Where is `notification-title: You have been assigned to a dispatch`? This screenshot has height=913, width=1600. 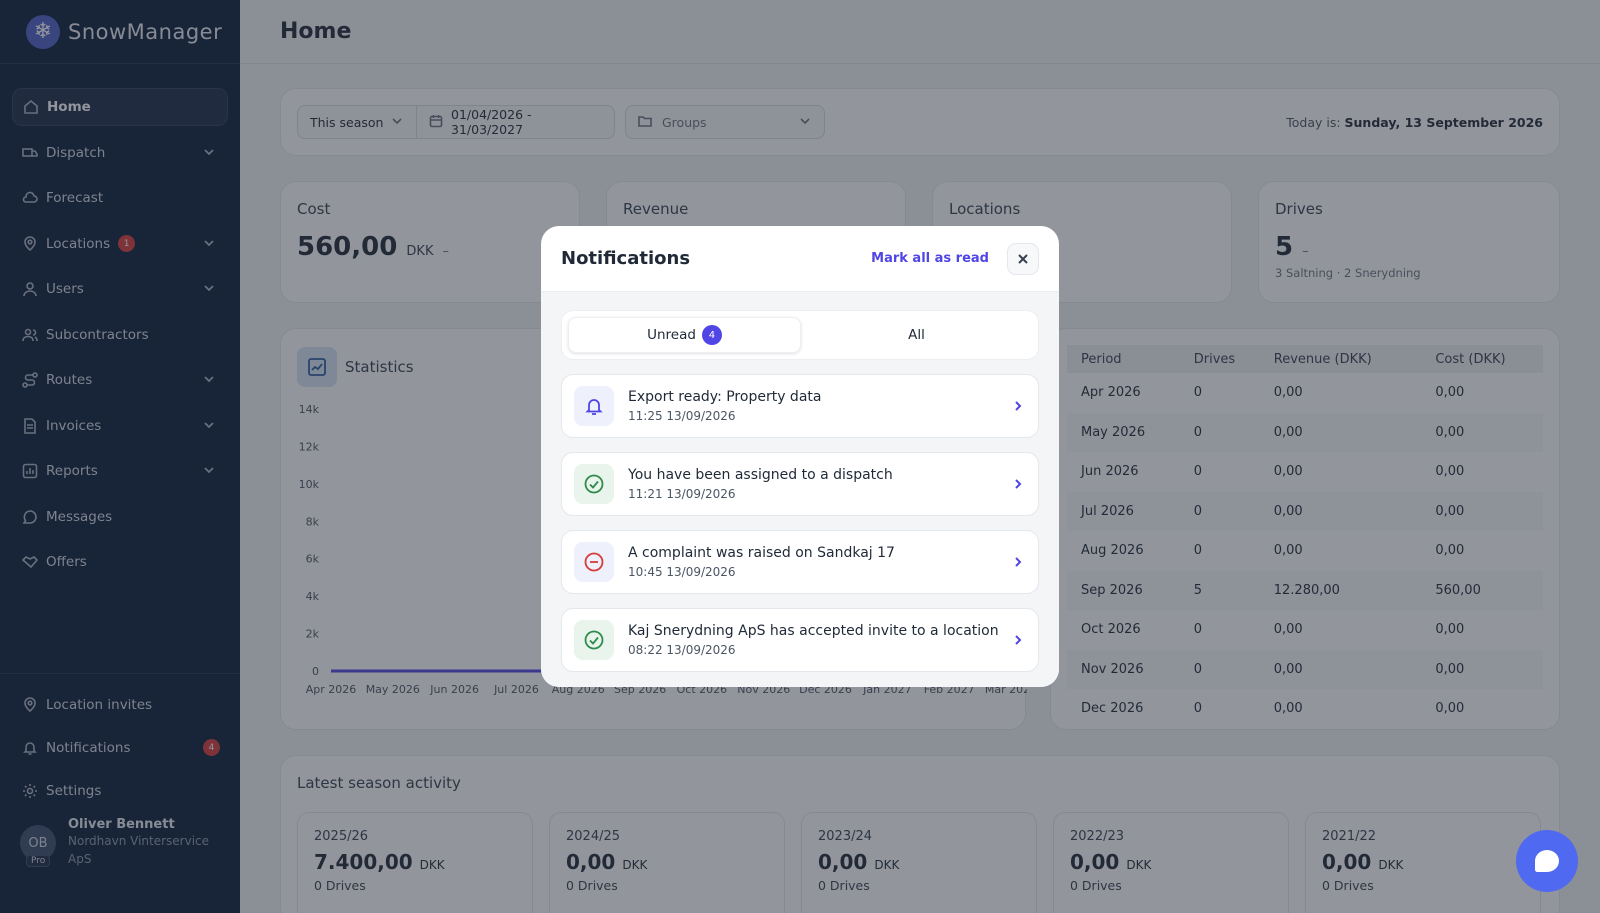
notification-title: You have been assigned to a dispatch is located at coordinates (760, 475).